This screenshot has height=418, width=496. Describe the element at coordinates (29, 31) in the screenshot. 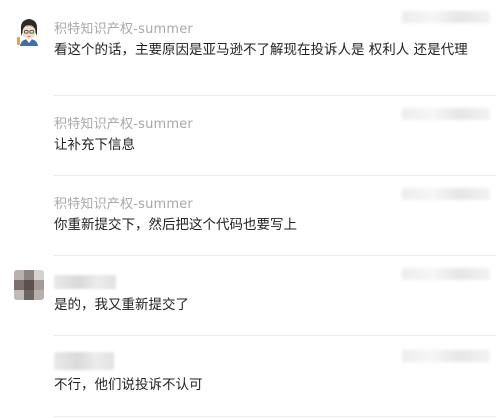

I see `cartoon-girl-avatar-icon` at that location.